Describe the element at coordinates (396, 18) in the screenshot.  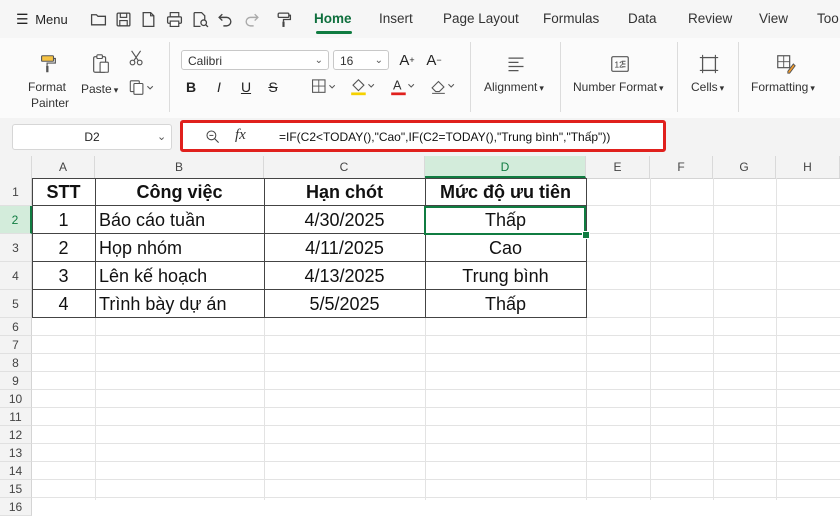
I see `tab-insert: Insert` at that location.